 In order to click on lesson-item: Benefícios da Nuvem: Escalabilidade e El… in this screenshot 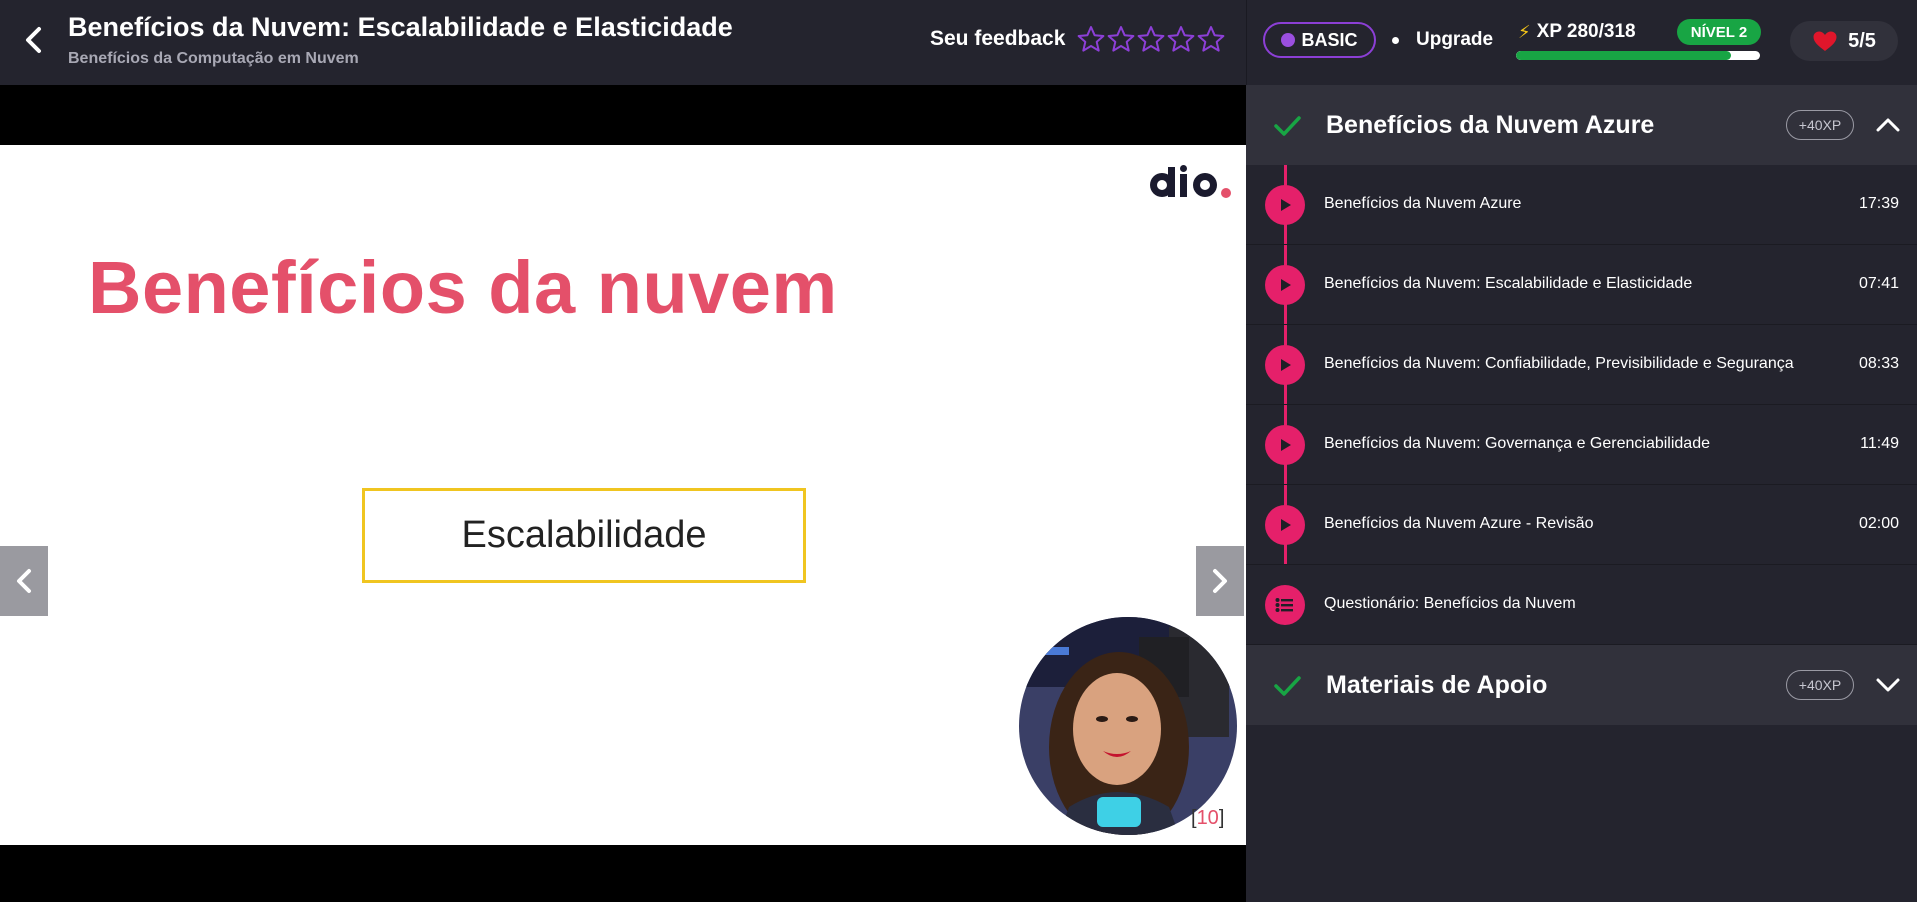, I will do `click(1581, 285)`.